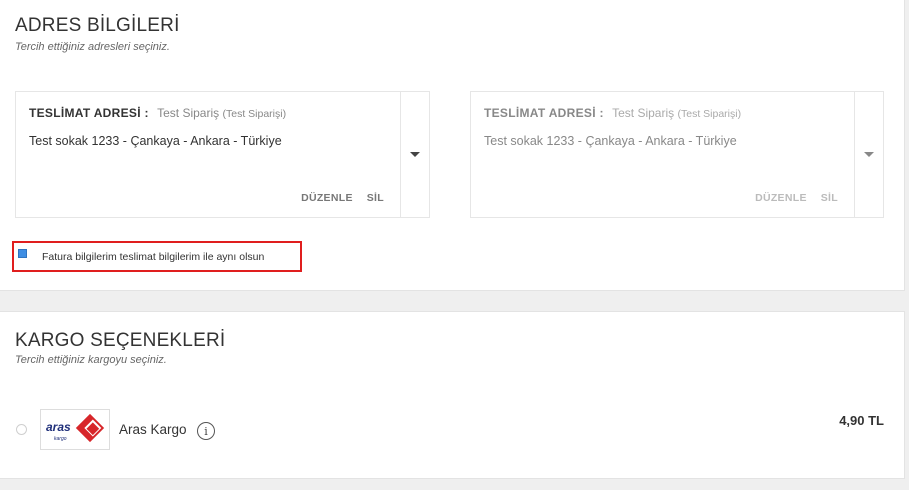  I want to click on billing-address-name: Test Sipariş, so click(643, 113).